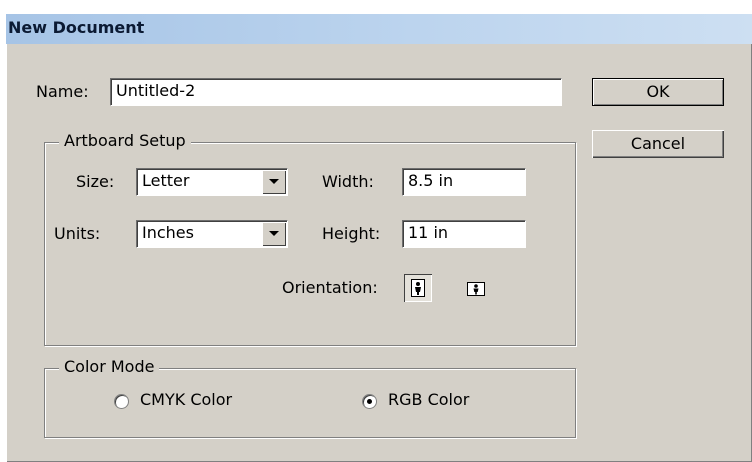 The height and width of the screenshot is (462, 752). Describe the element at coordinates (166, 180) in the screenshot. I see `size-dropdown-value: Letter` at that location.